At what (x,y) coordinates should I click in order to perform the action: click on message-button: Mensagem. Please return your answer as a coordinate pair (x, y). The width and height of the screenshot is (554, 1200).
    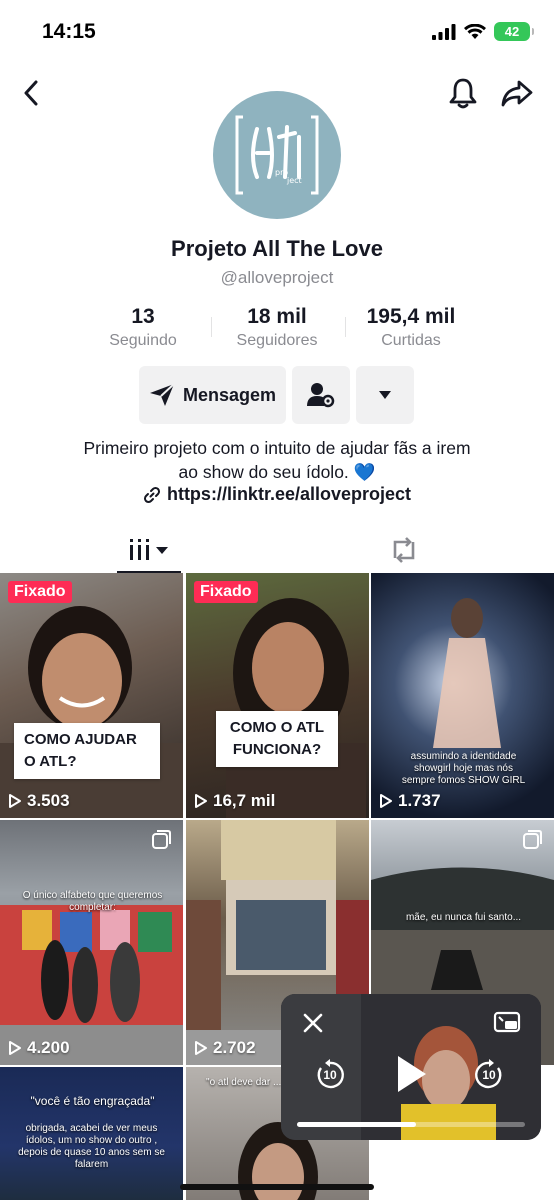
    Looking at the image, I should click on (212, 395).